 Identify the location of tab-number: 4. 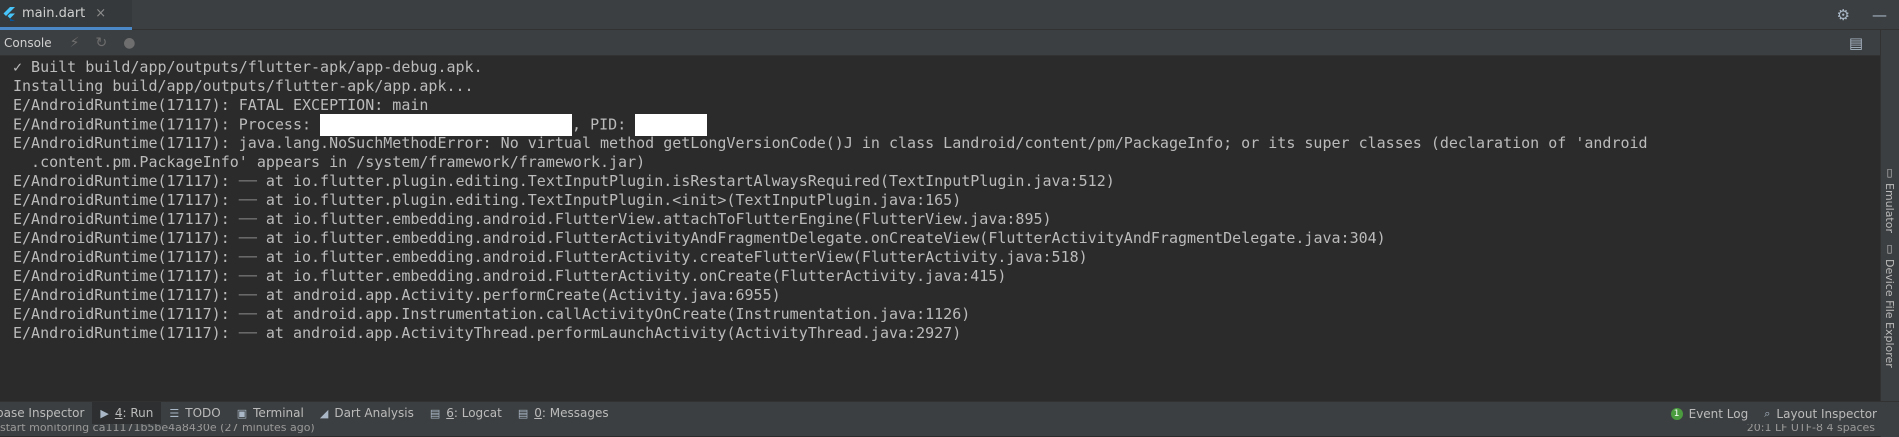
(118, 413).